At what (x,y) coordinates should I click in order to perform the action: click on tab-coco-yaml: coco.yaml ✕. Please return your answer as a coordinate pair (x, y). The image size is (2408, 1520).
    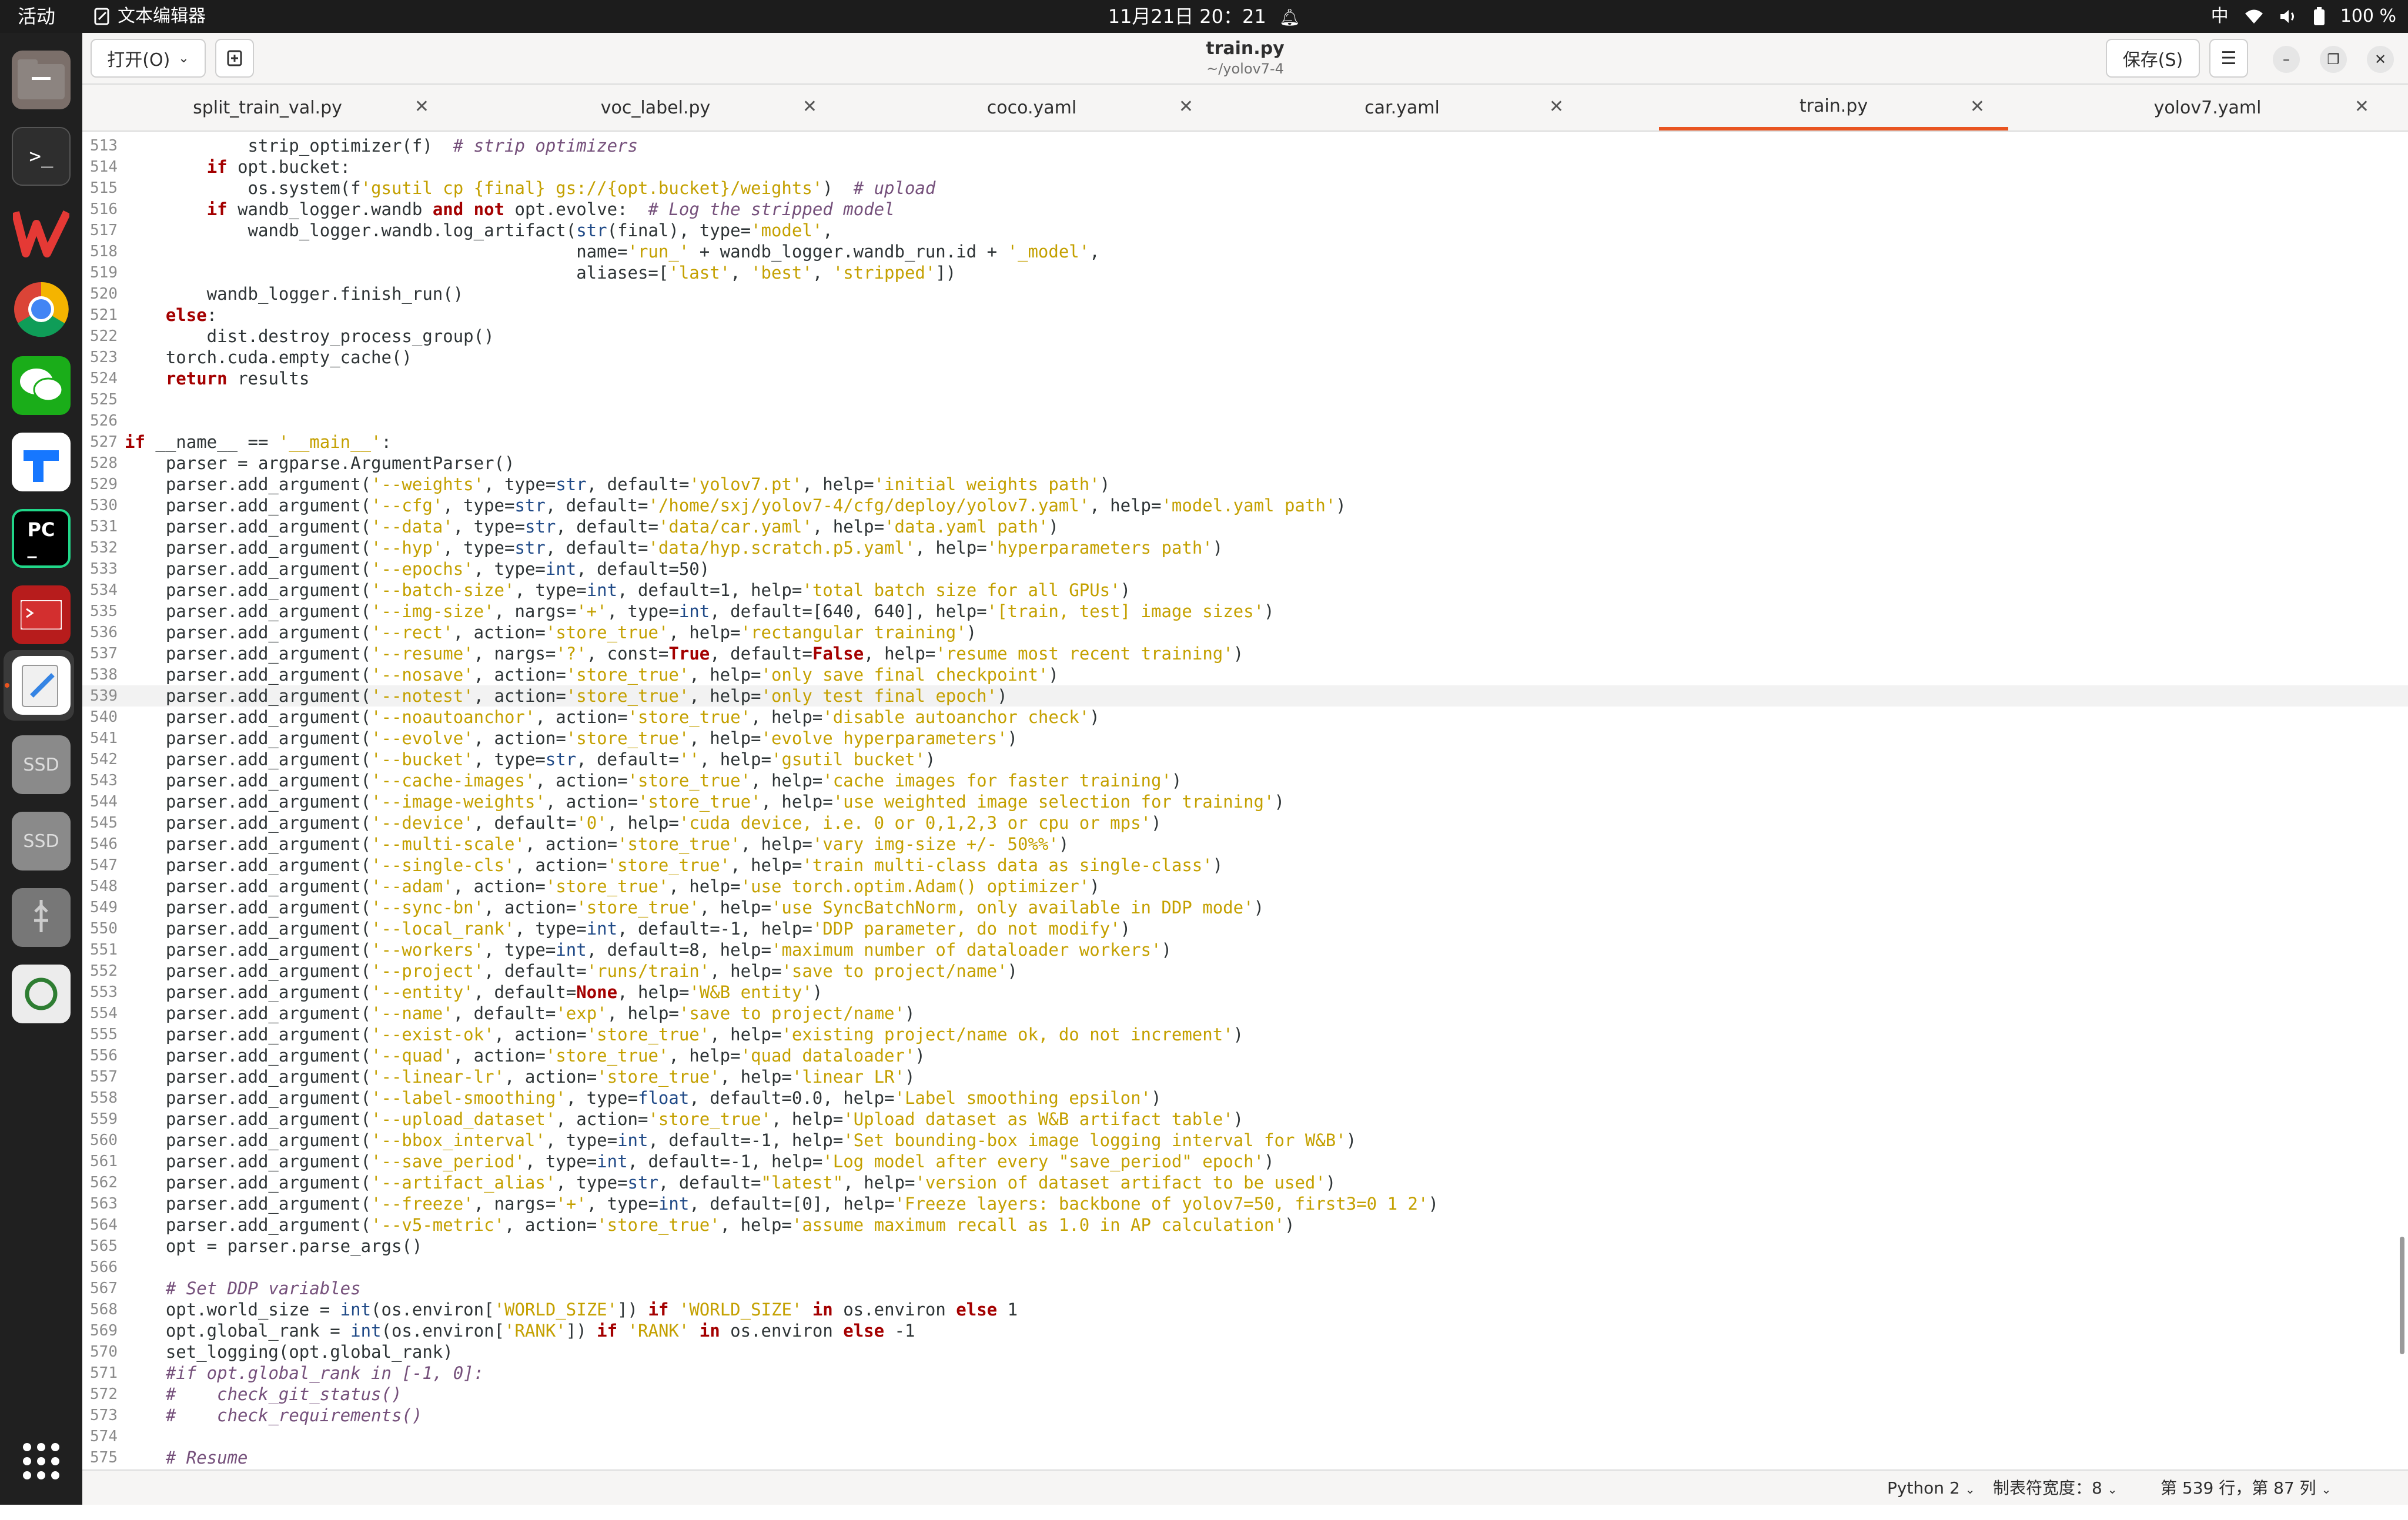
    Looking at the image, I should click on (1032, 107).